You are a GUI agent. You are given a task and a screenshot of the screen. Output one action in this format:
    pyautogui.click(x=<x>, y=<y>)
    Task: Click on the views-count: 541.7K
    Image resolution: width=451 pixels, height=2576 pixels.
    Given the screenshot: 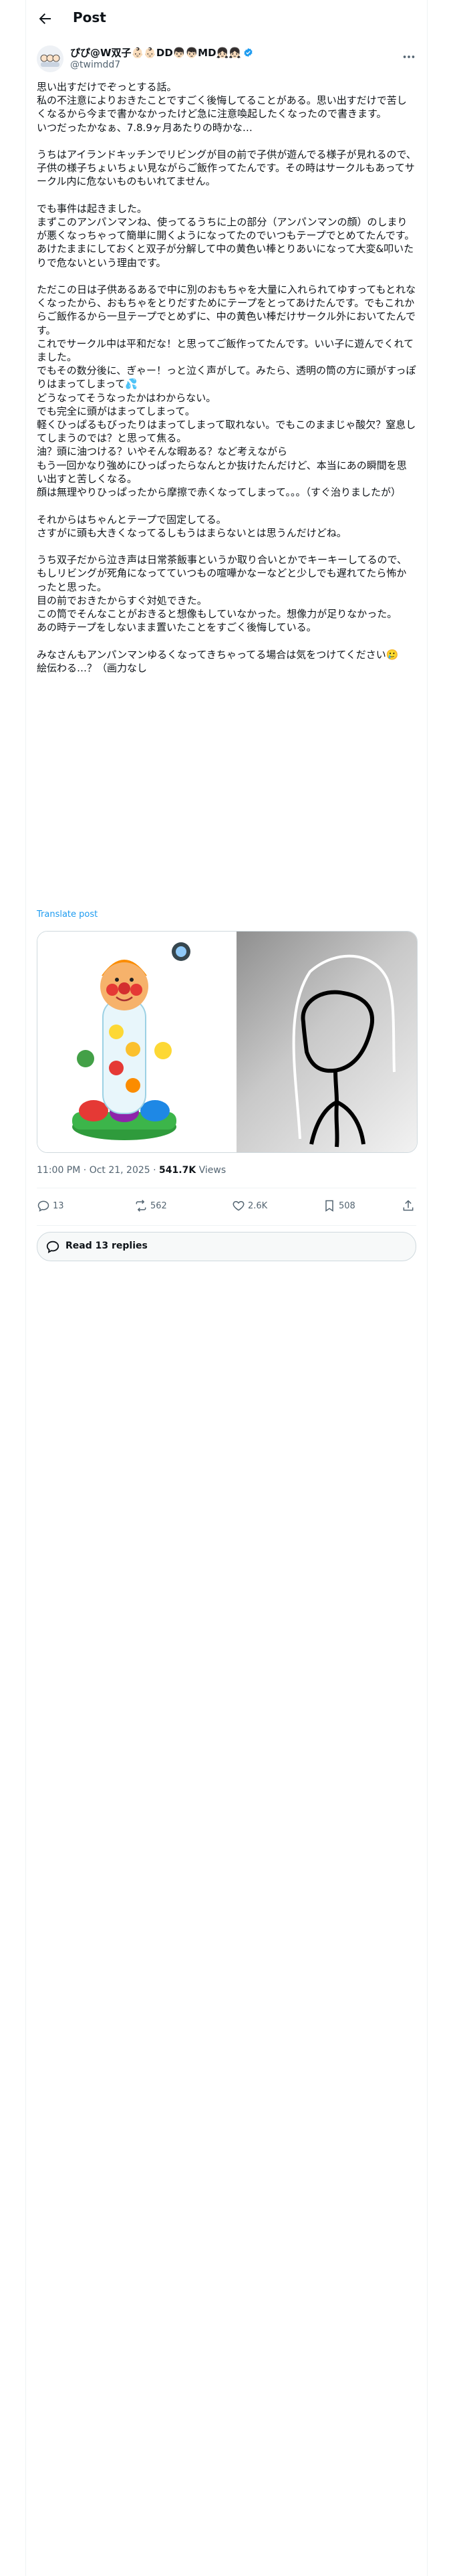 What is the action you would take?
    pyautogui.click(x=177, y=1171)
    